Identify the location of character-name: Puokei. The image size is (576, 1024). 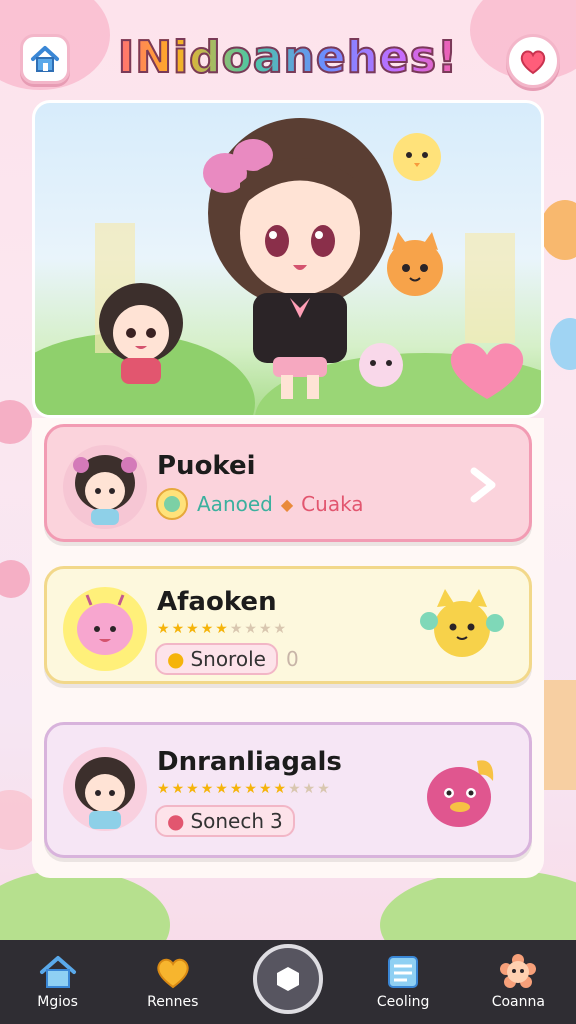
(206, 466).